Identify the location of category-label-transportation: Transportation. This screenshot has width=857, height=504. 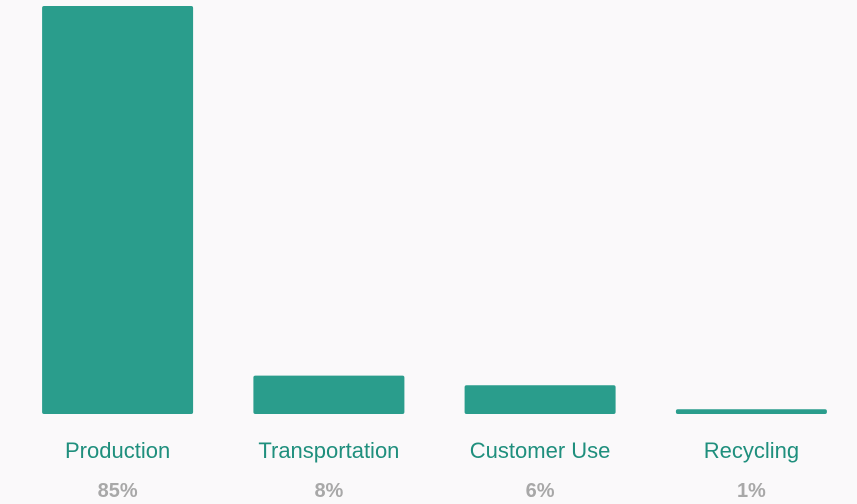
(328, 450).